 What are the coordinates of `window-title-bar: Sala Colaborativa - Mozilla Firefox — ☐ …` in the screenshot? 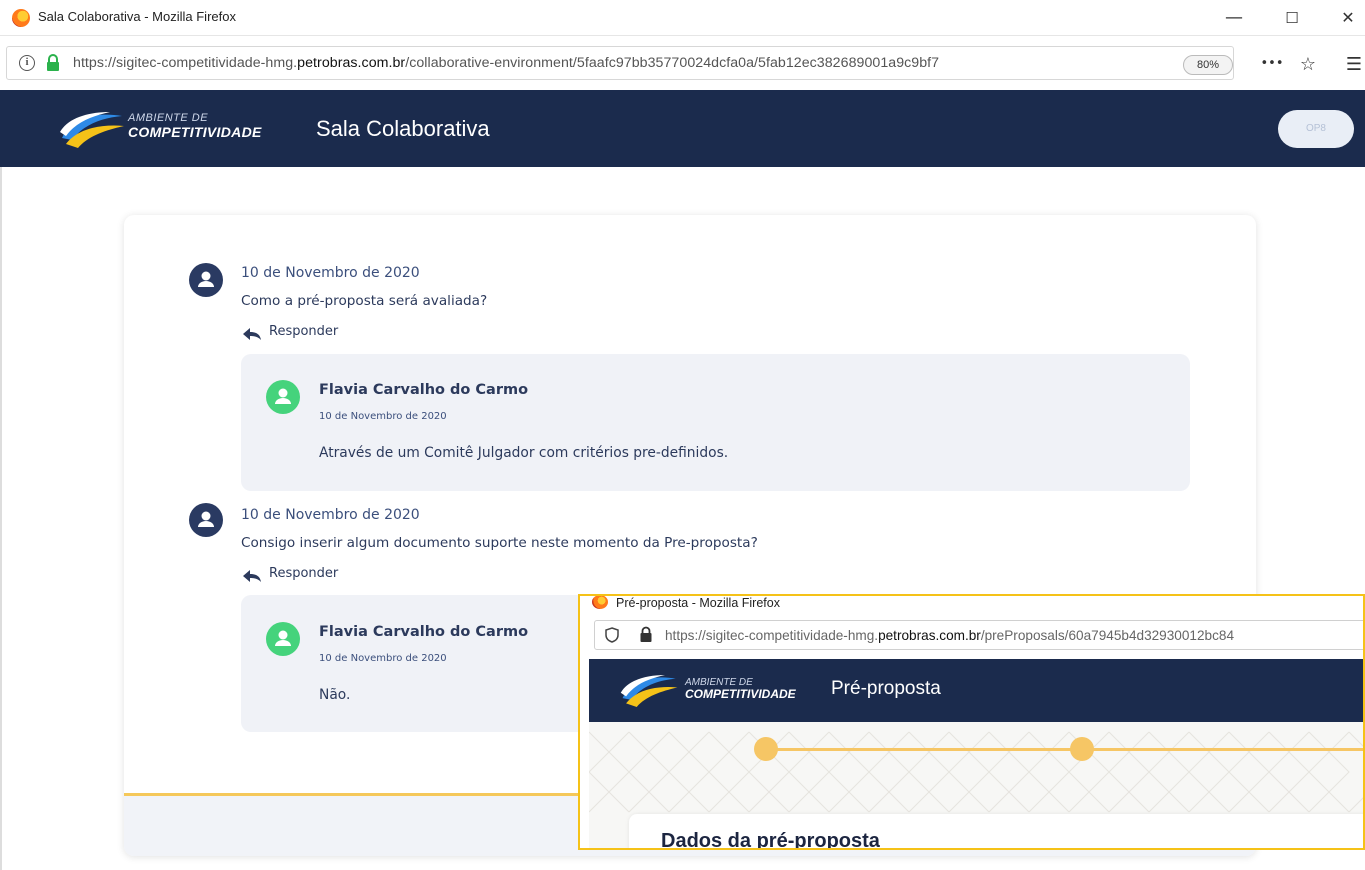 It's located at (682, 18).